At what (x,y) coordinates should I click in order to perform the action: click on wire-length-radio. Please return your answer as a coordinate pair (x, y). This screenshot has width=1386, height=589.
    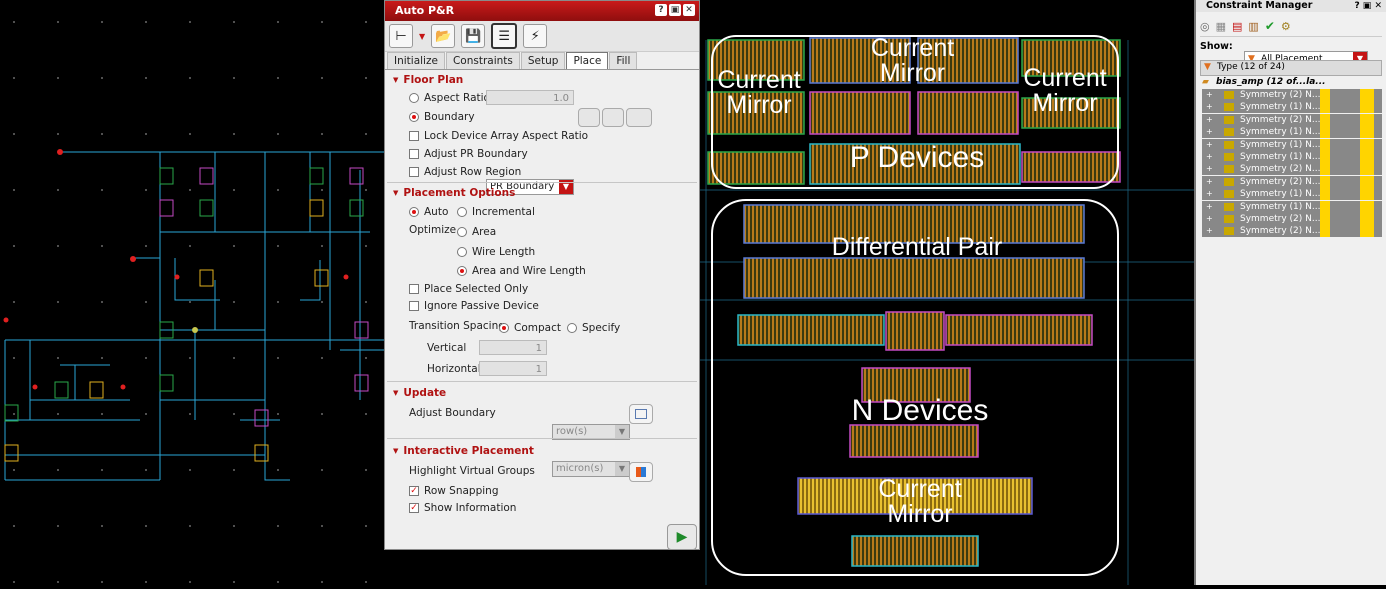
    Looking at the image, I should click on (462, 252).